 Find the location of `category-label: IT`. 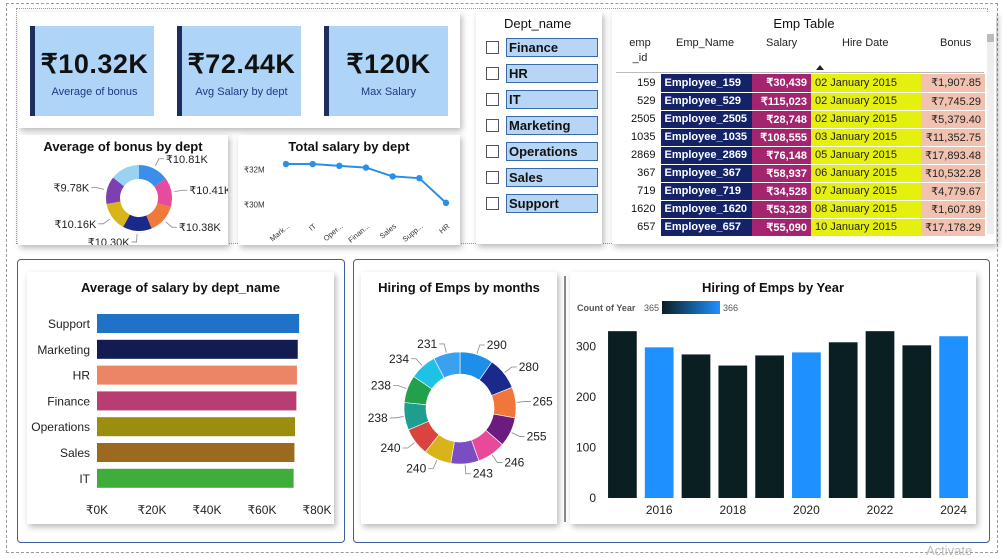

category-label: IT is located at coordinates (84, 479).